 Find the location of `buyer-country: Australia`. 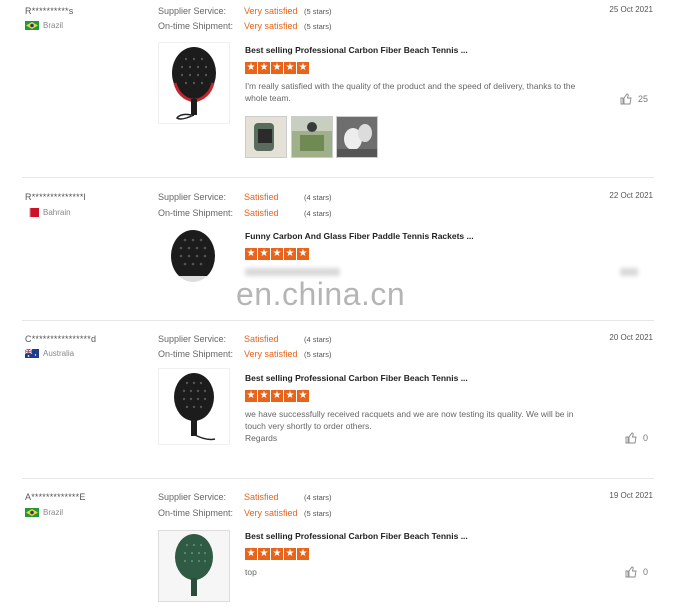

buyer-country: Australia is located at coordinates (49, 353).